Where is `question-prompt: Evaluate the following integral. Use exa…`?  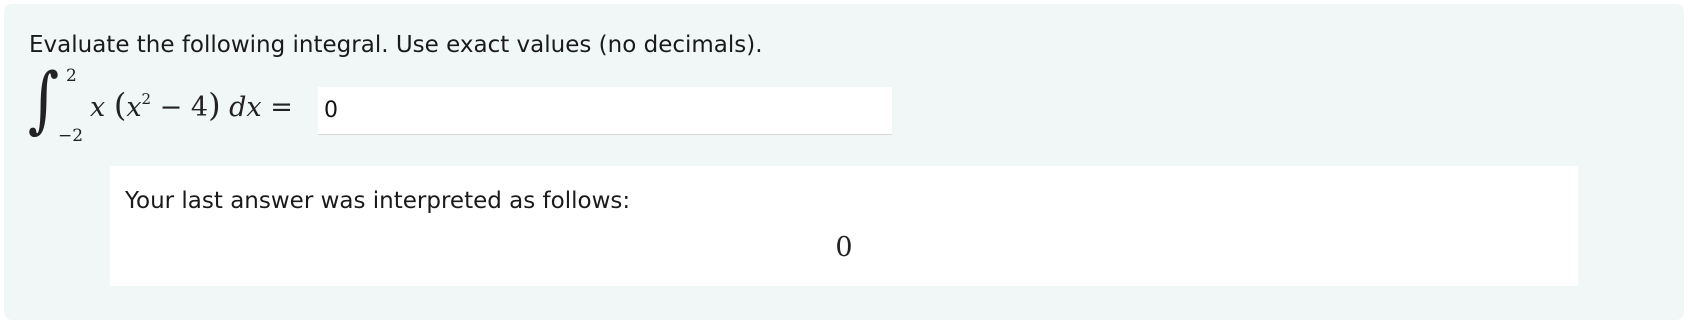
question-prompt: Evaluate the following integral. Use exa… is located at coordinates (396, 45).